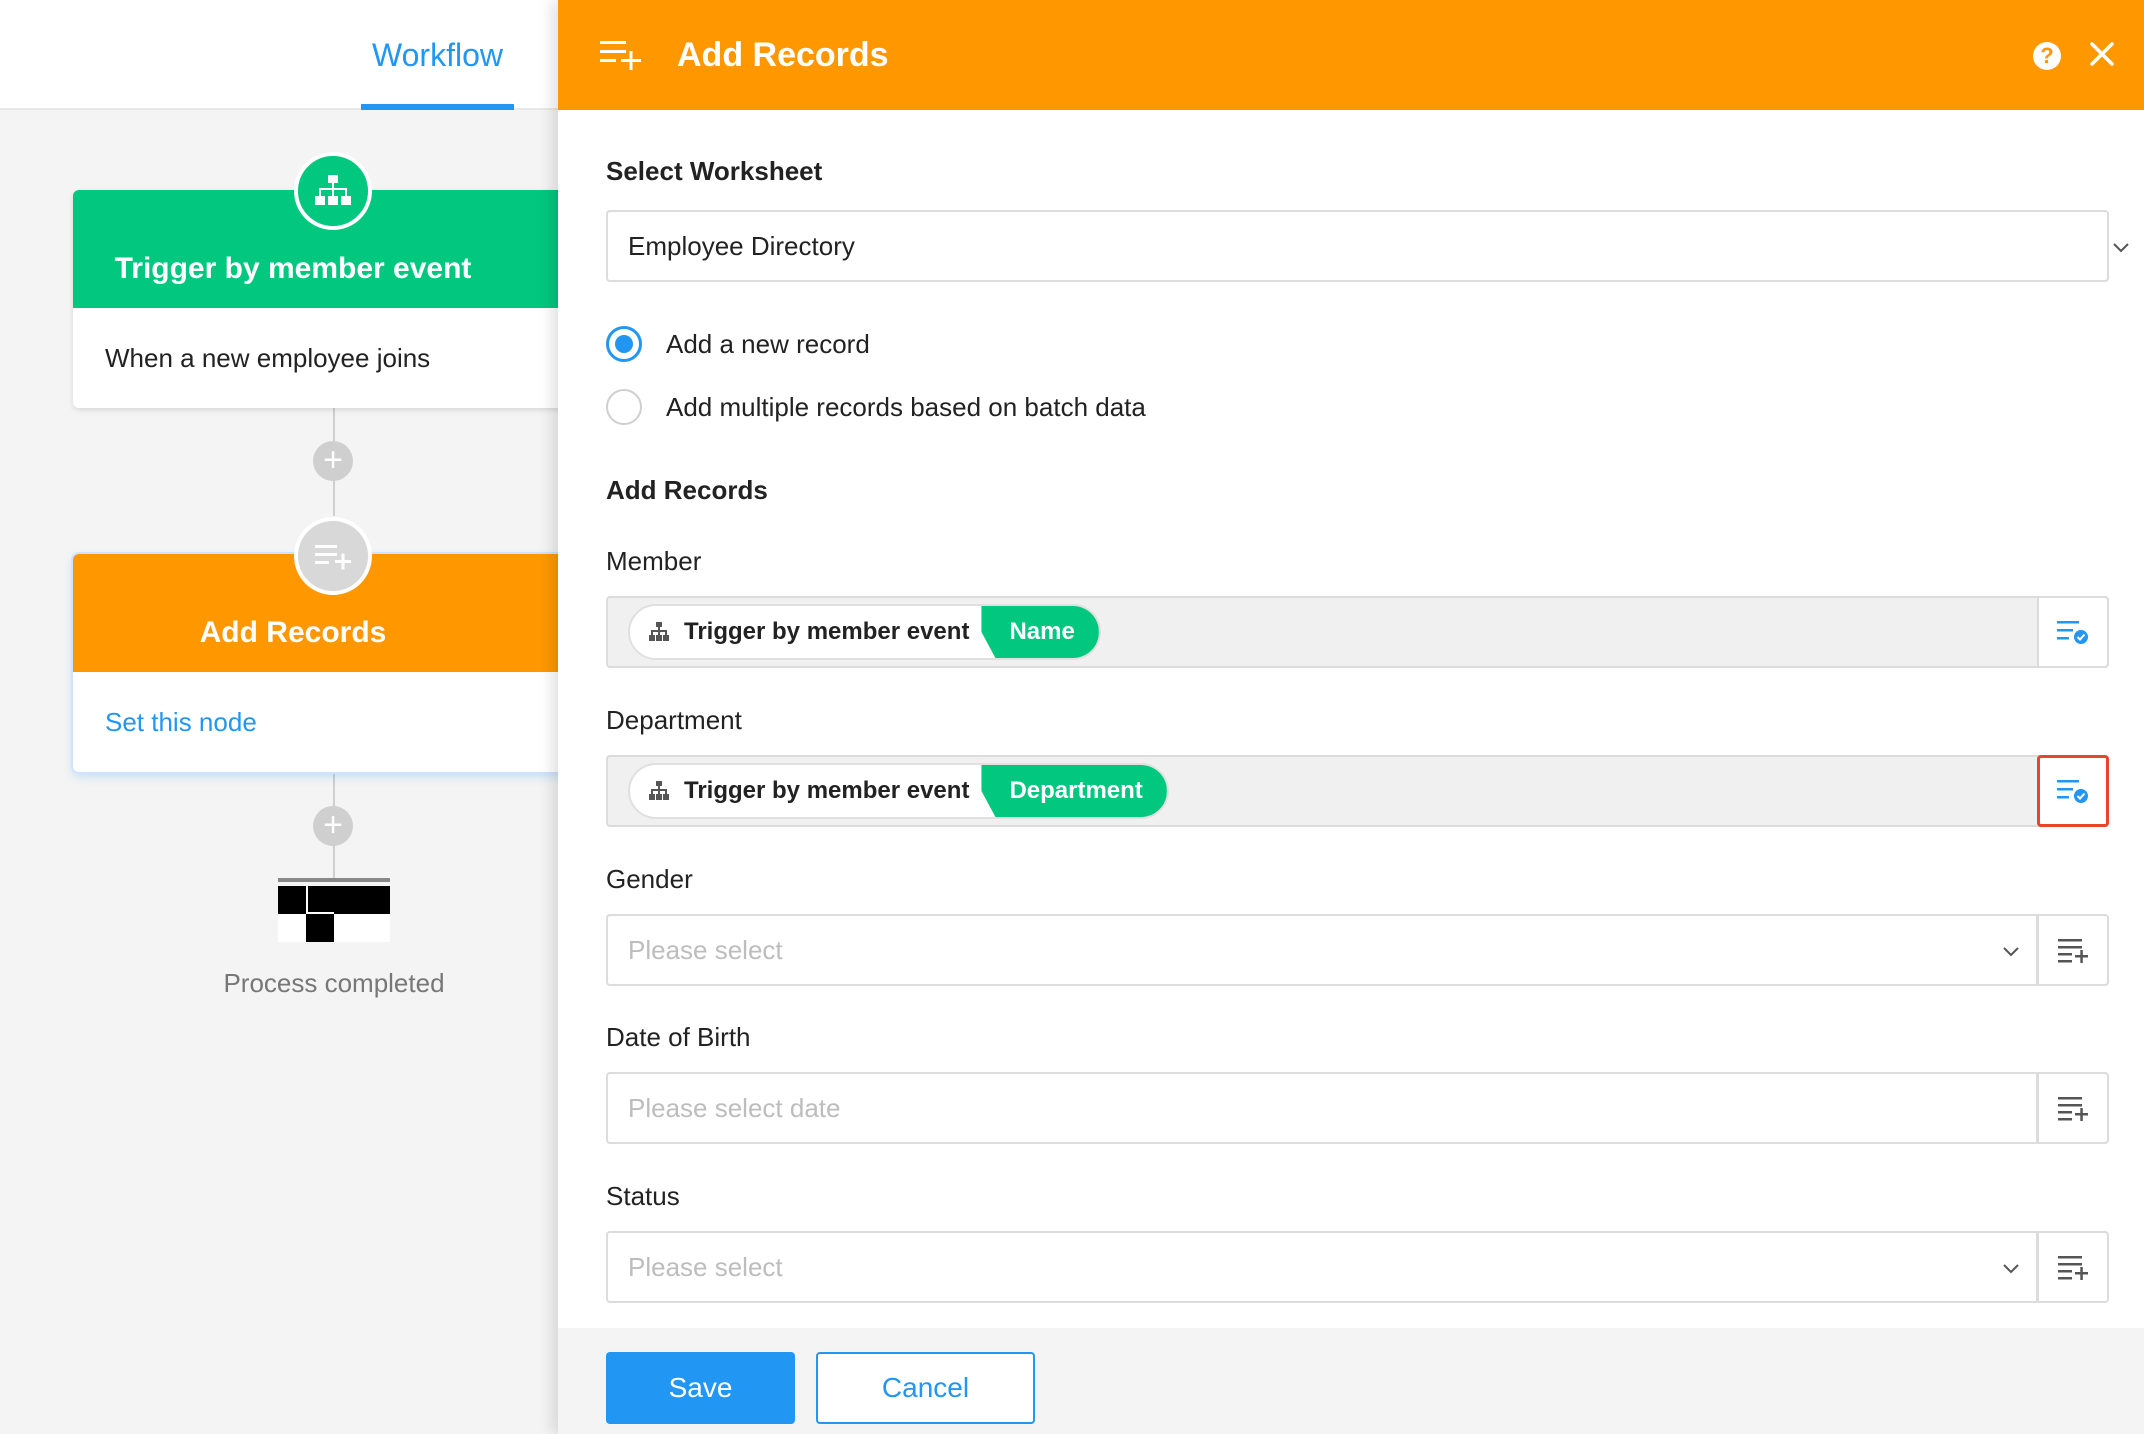  What do you see at coordinates (649, 879) in the screenshot?
I see `gender-field-label: Gender` at bounding box center [649, 879].